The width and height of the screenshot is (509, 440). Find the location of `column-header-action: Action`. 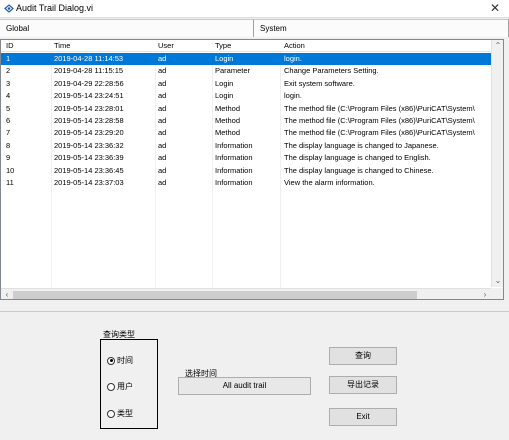

column-header-action: Action is located at coordinates (387, 45).